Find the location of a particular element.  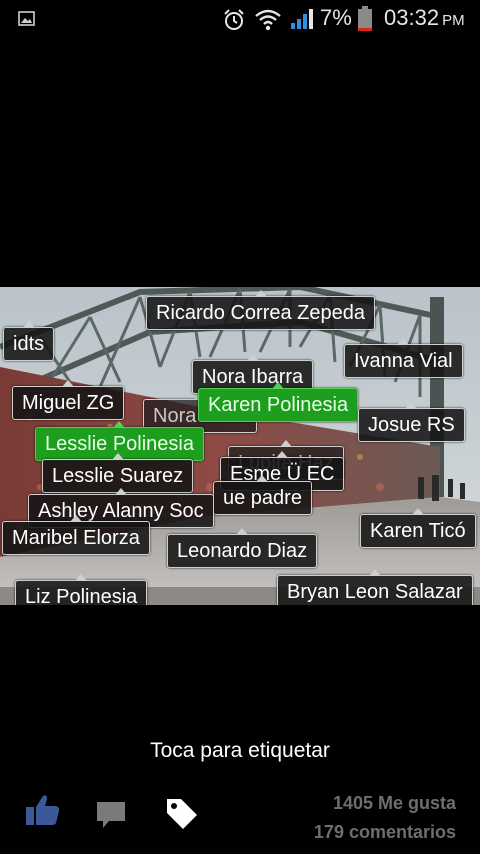

signal-icon is located at coordinates (302, 19).